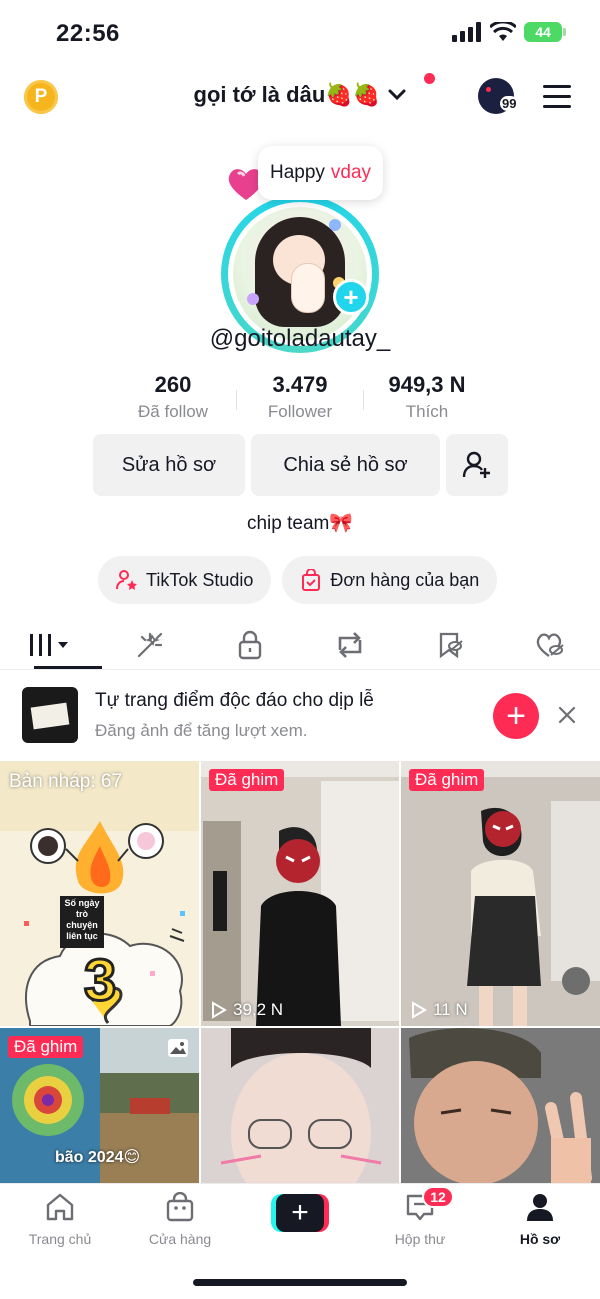  Describe the element at coordinates (300, 1282) in the screenshot. I see `home-indicator` at that location.